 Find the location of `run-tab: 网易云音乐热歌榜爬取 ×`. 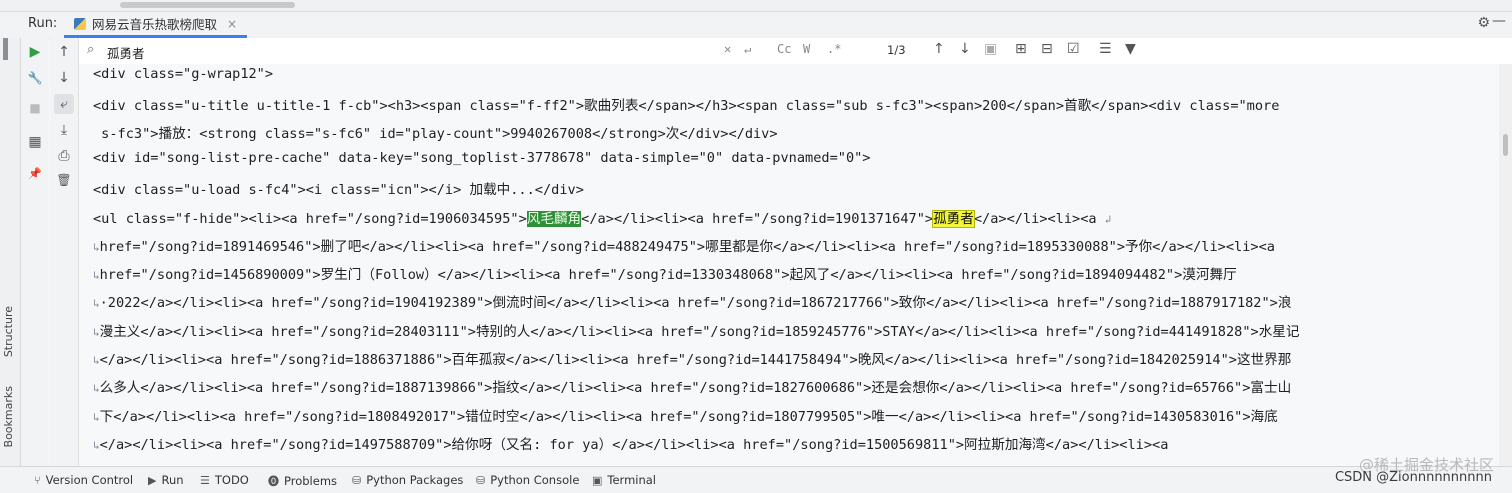

run-tab: 网易云音乐热歌榜爬取 × is located at coordinates (156, 25).